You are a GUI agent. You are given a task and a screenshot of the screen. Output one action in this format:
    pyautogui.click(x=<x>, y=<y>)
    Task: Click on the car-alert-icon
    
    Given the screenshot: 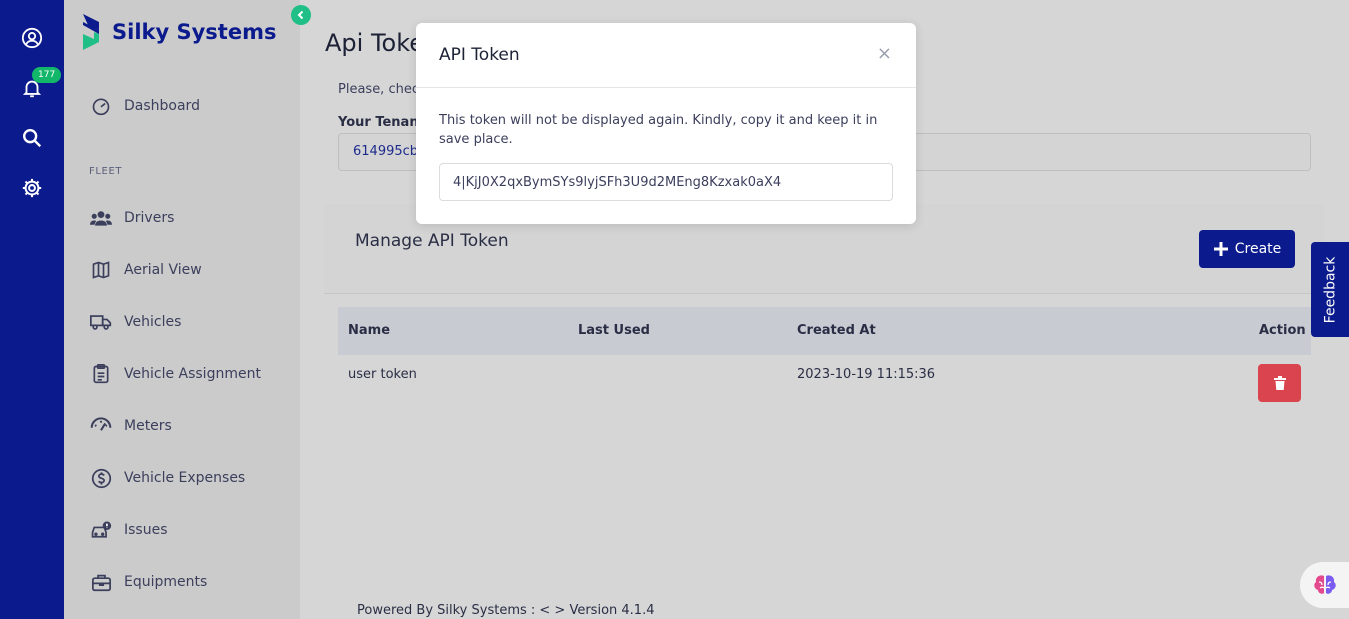 What is the action you would take?
    pyautogui.click(x=101, y=530)
    